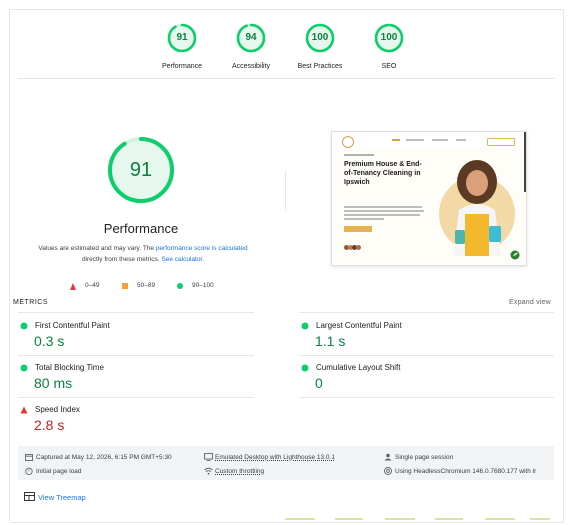  What do you see at coordinates (352, 246) in the screenshot?
I see `thumb-avatars` at bounding box center [352, 246].